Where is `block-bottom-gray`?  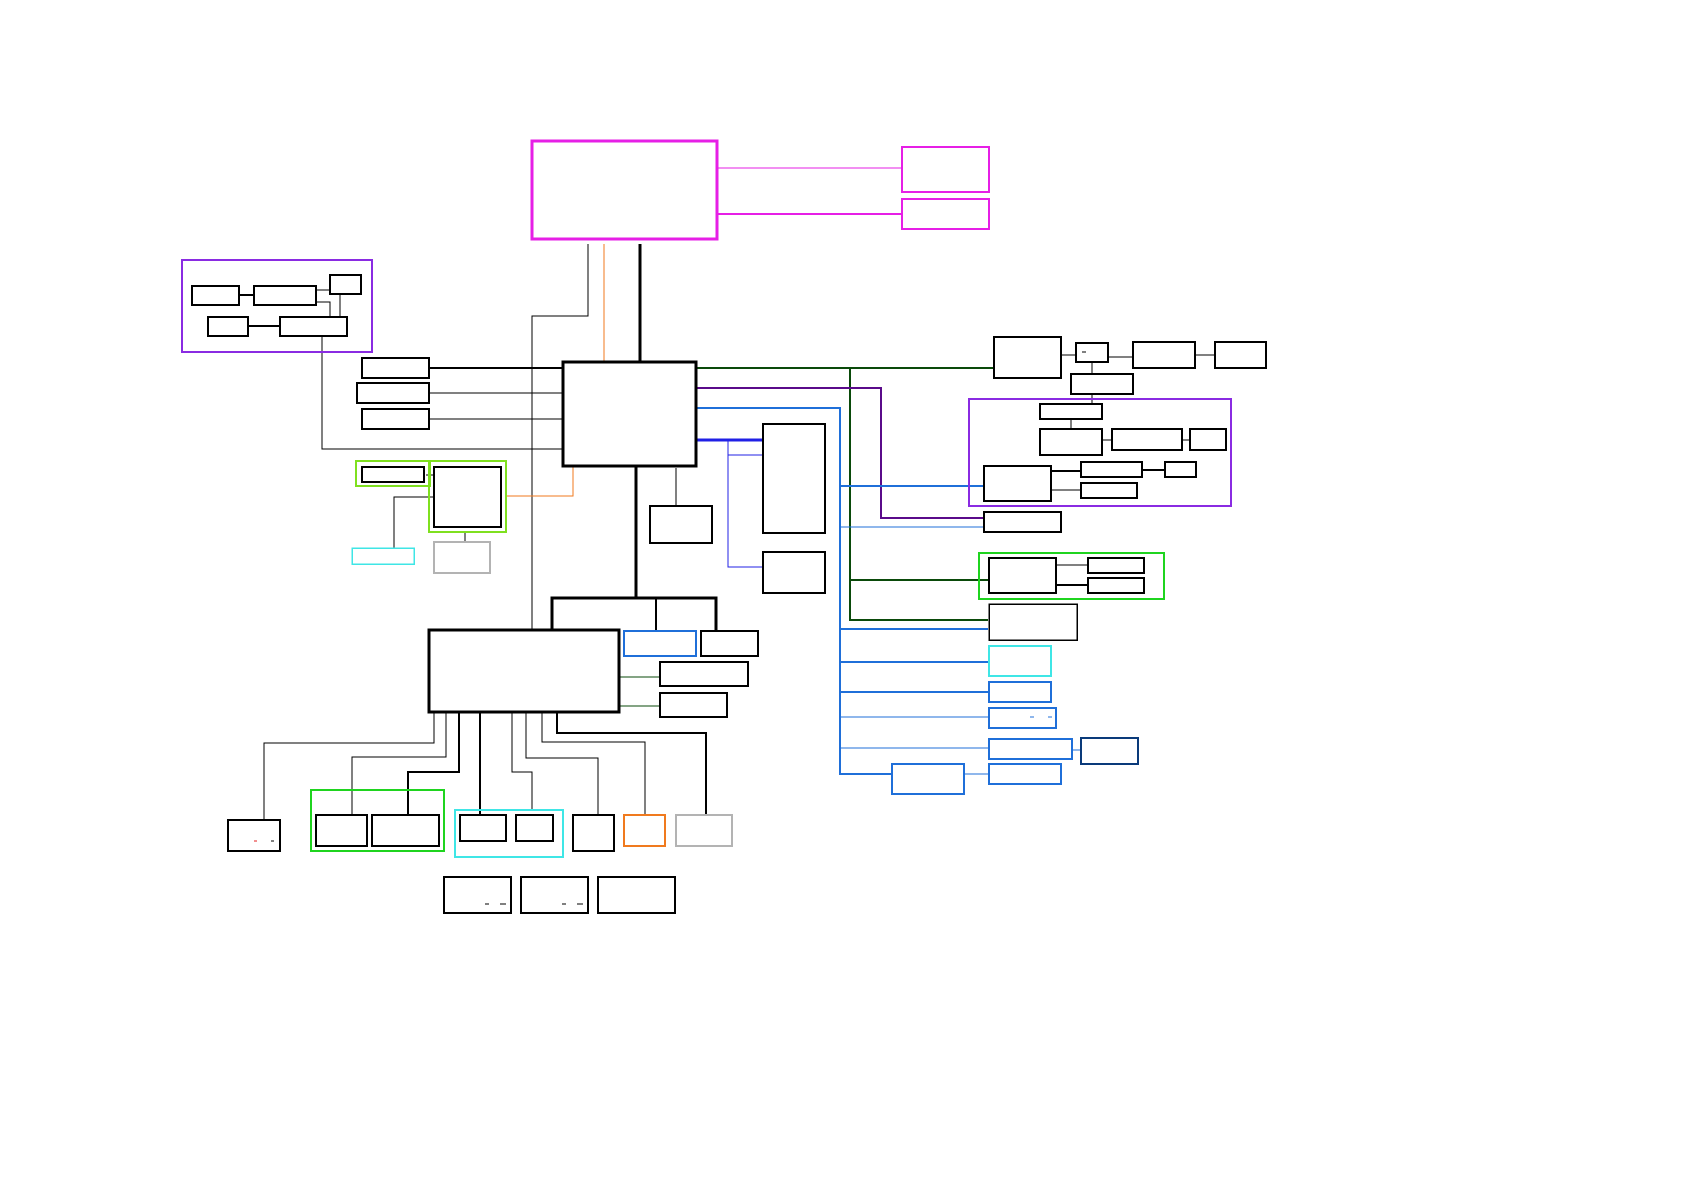
block-bottom-gray is located at coordinates (704, 830).